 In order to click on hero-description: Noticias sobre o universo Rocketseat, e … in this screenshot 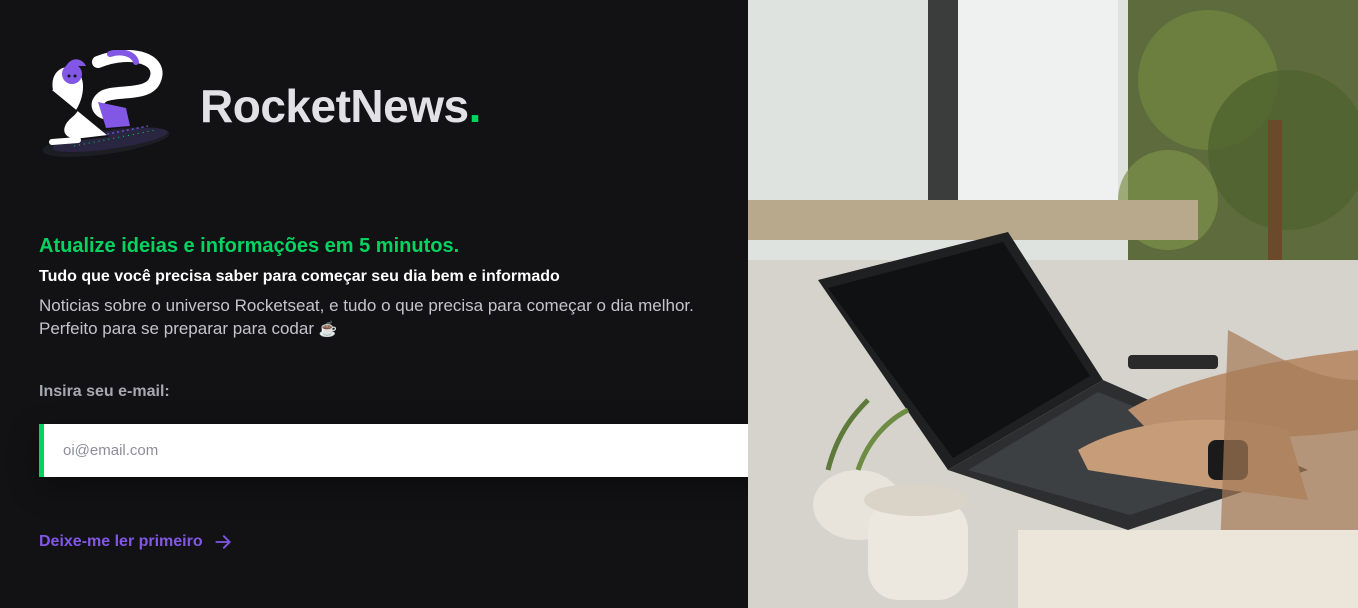, I will do `click(379, 317)`.